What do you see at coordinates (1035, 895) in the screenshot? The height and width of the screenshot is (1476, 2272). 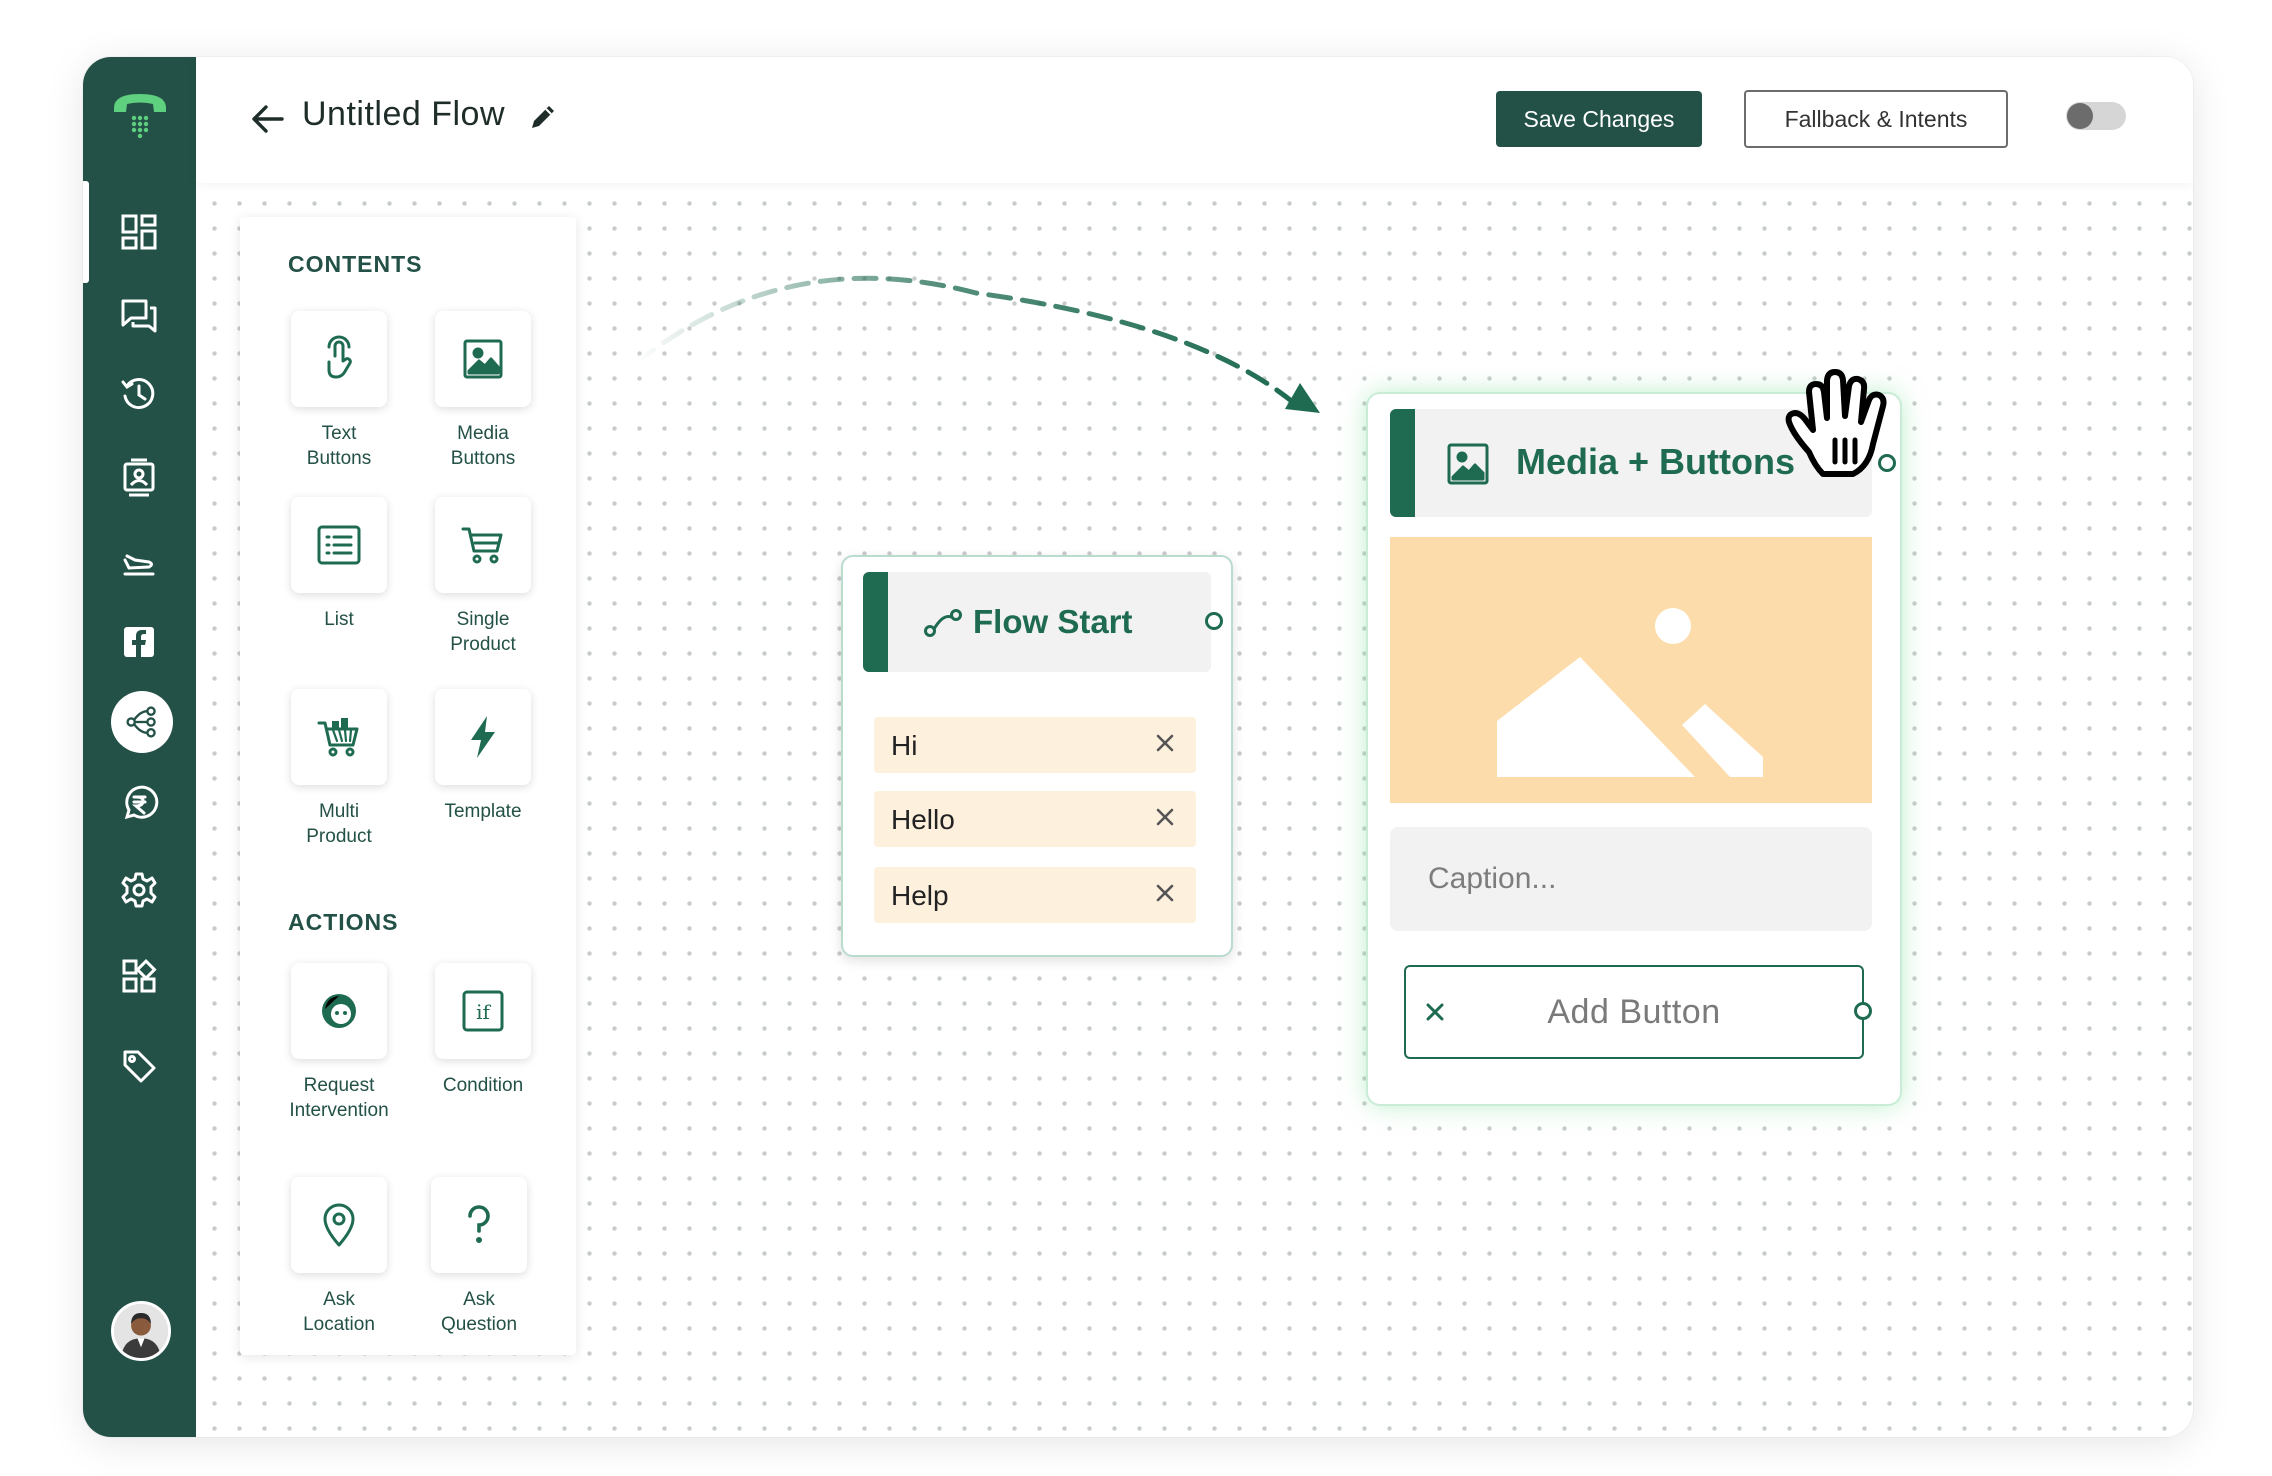 I see `keyword-chip: Help` at bounding box center [1035, 895].